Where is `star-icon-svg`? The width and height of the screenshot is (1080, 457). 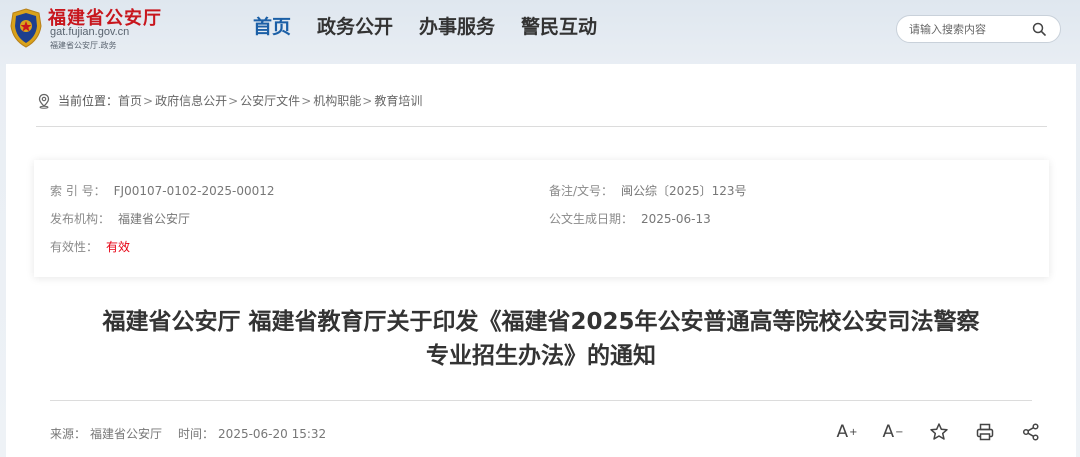 star-icon-svg is located at coordinates (939, 431).